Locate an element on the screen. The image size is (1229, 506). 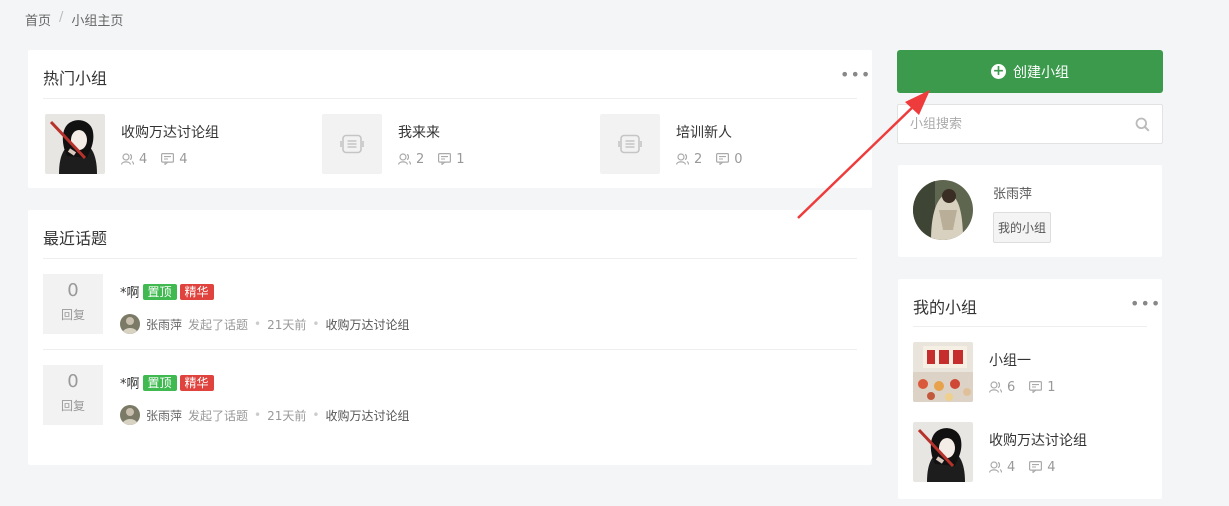
hot-group-item: 培训新人 2 0 is located at coordinates (671, 144).